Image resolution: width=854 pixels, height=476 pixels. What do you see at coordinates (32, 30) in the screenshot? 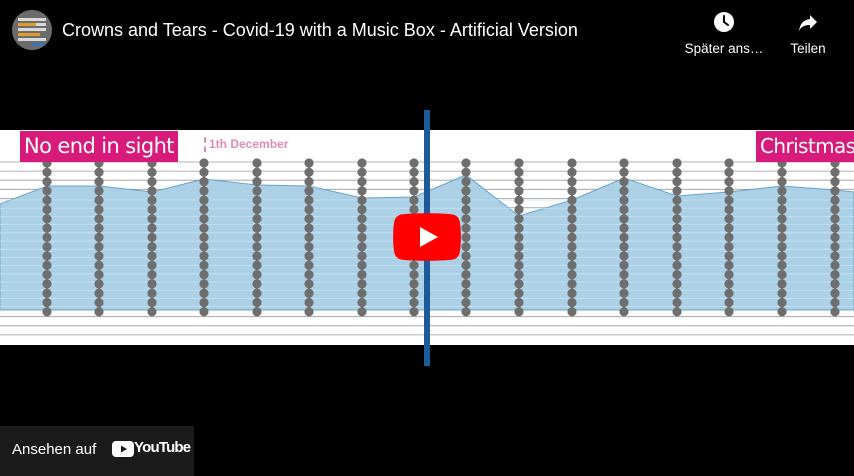
I see `channel-avatar` at bounding box center [32, 30].